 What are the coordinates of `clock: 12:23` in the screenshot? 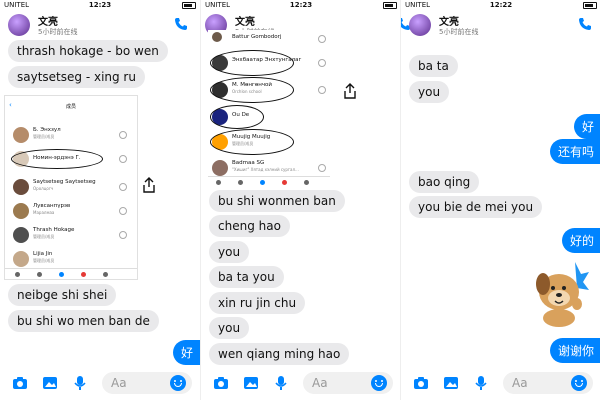 It's located at (301, 5).